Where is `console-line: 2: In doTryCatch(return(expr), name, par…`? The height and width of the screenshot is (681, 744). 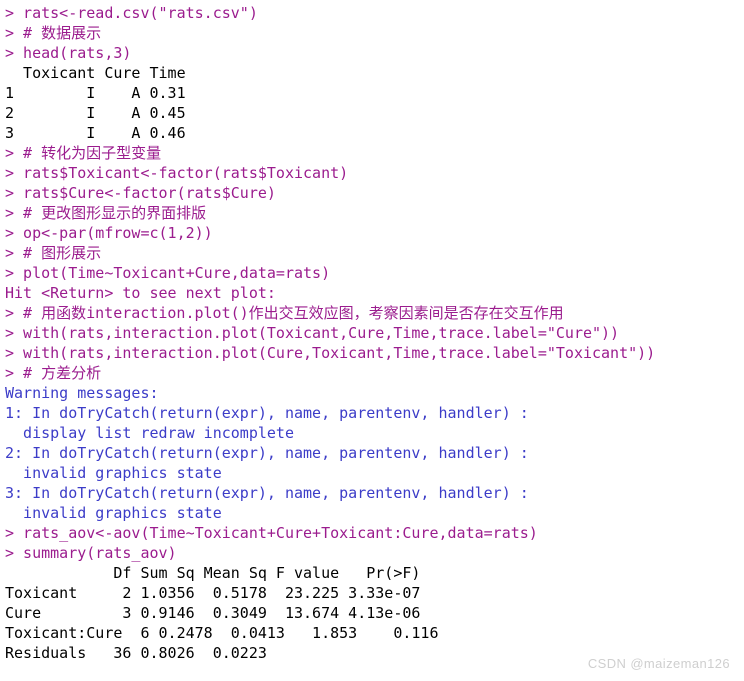 console-line: 2: In doTryCatch(return(expr), name, par… is located at coordinates (267, 453).